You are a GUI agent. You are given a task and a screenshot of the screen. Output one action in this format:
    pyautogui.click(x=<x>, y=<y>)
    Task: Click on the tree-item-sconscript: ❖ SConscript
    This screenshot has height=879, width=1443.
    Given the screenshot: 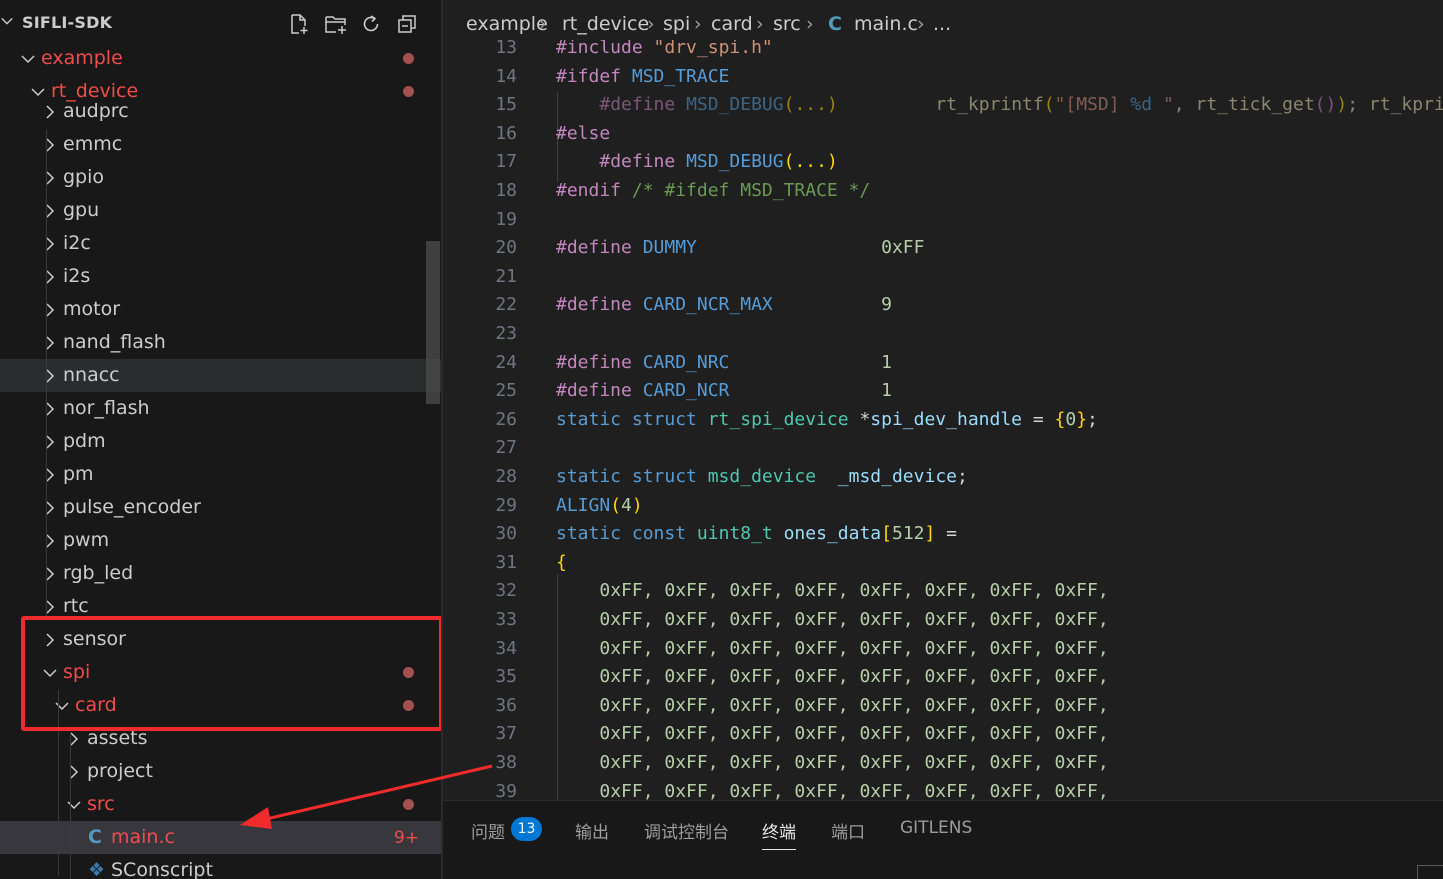 What is the action you would take?
    pyautogui.click(x=220, y=866)
    